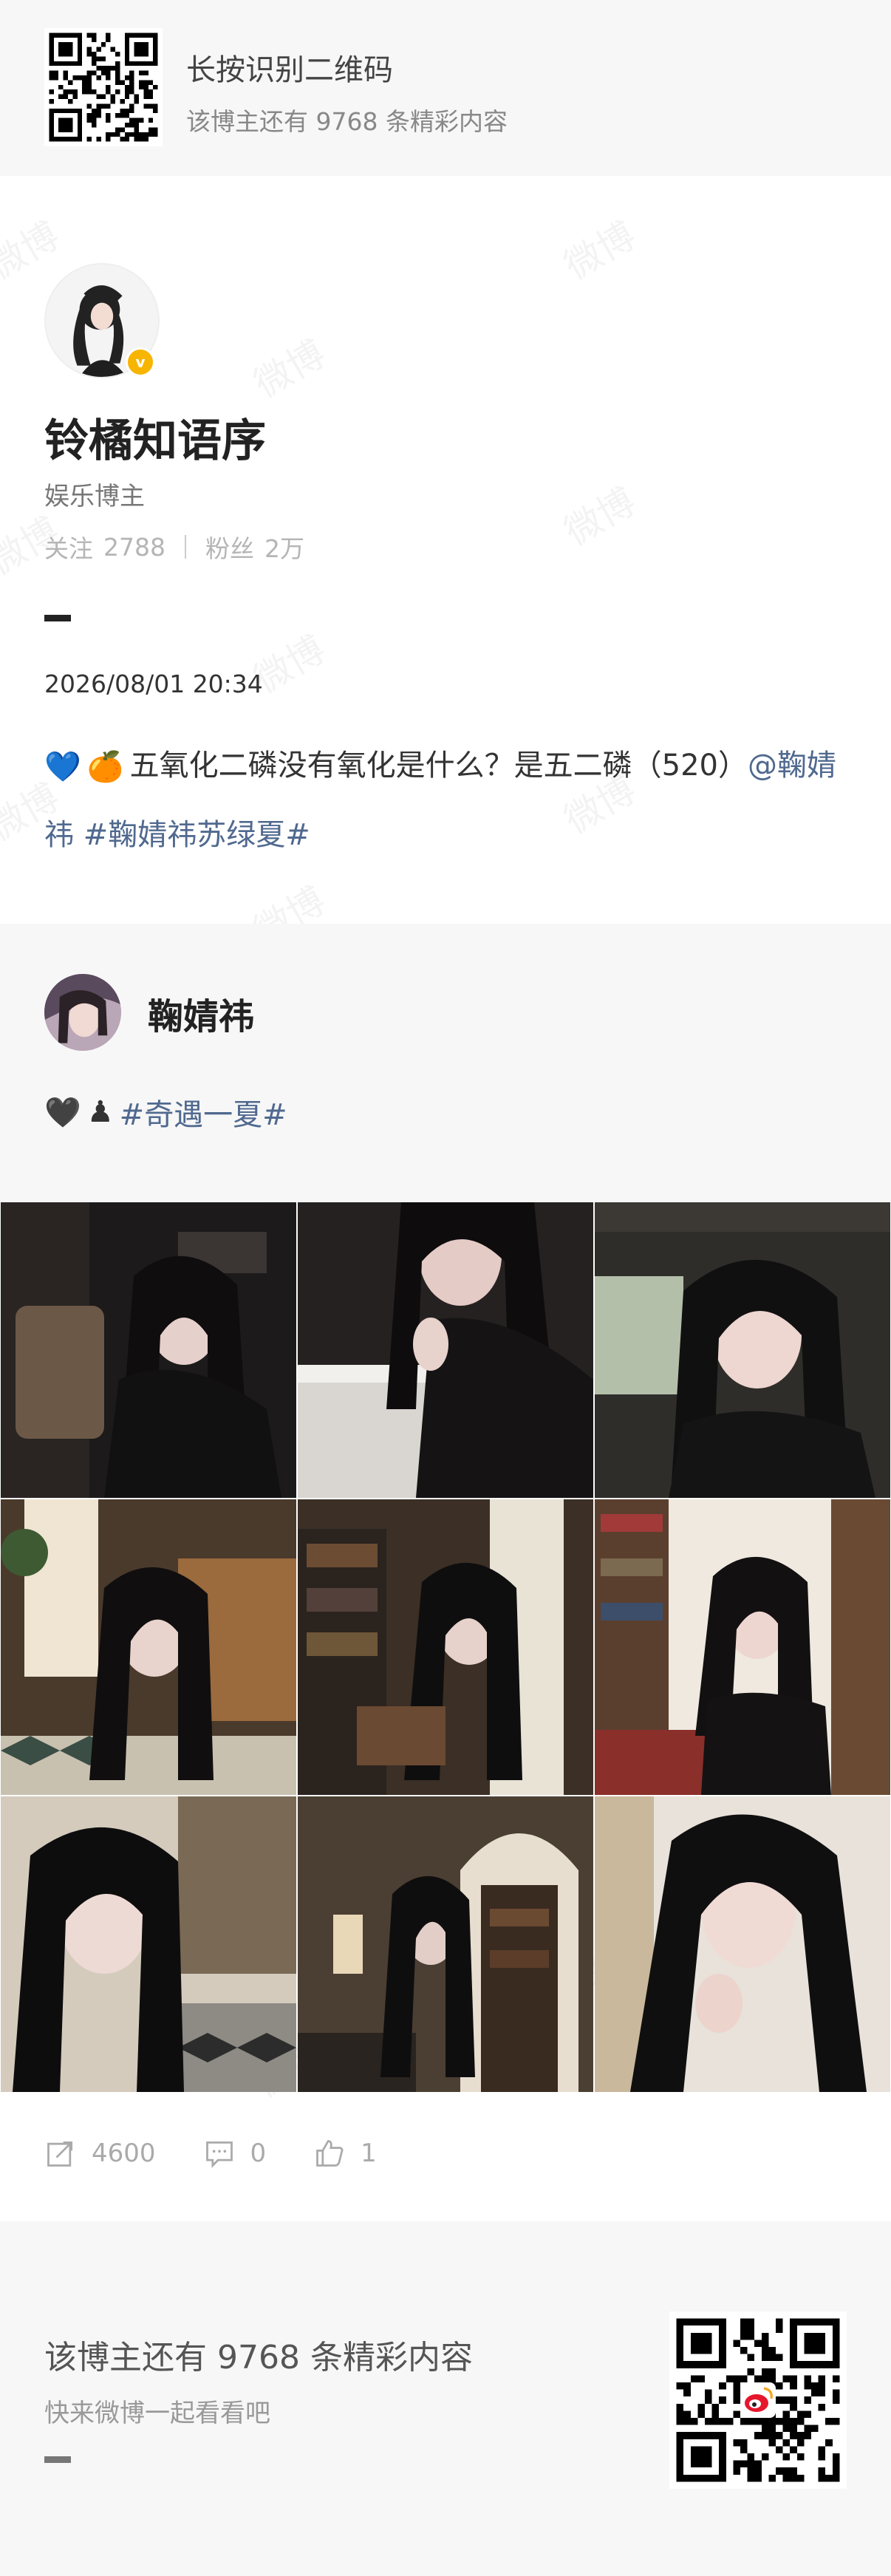 This screenshot has height=2576, width=891. I want to click on bottom-banner-subtitle: 快来微博一起看看吧, so click(157, 2413).